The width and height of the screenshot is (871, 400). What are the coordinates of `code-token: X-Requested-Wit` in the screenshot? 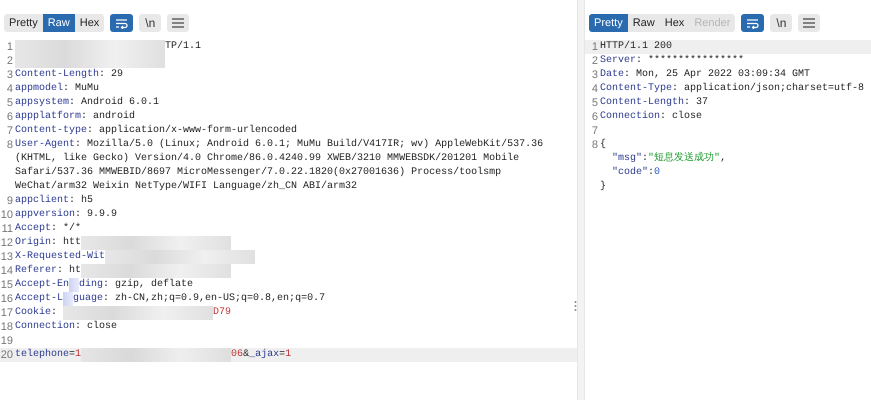 It's located at (60, 257).